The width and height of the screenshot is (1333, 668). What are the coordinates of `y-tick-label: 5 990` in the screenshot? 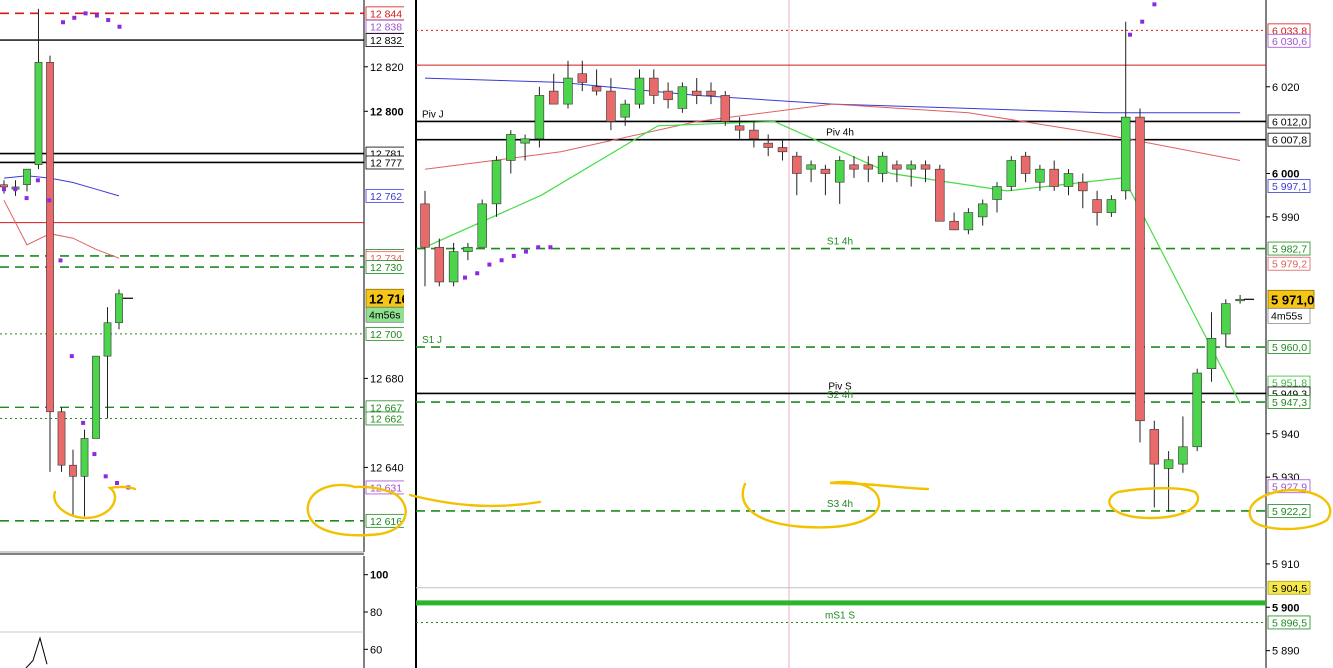 It's located at (1286, 218).